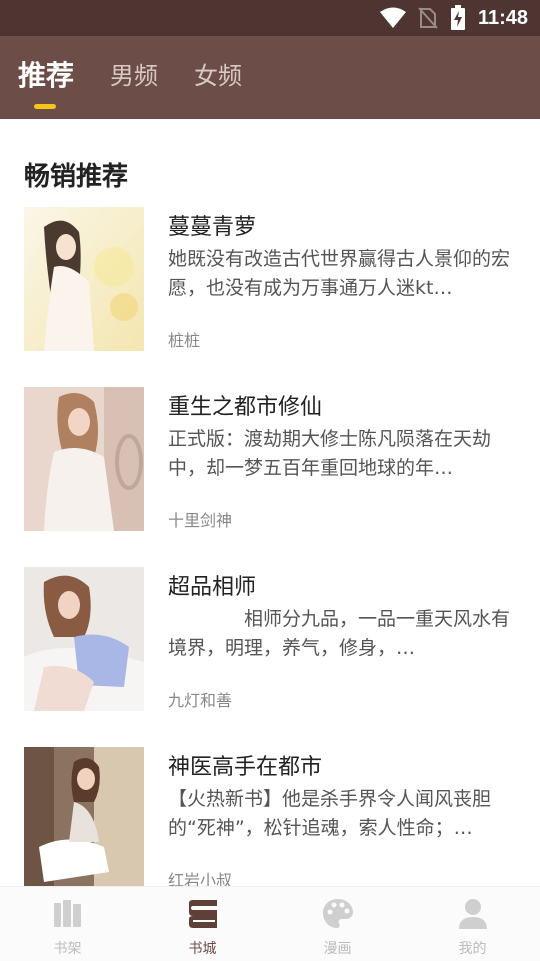 This screenshot has width=540, height=961. I want to click on book-author: 九灯和善, so click(200, 700).